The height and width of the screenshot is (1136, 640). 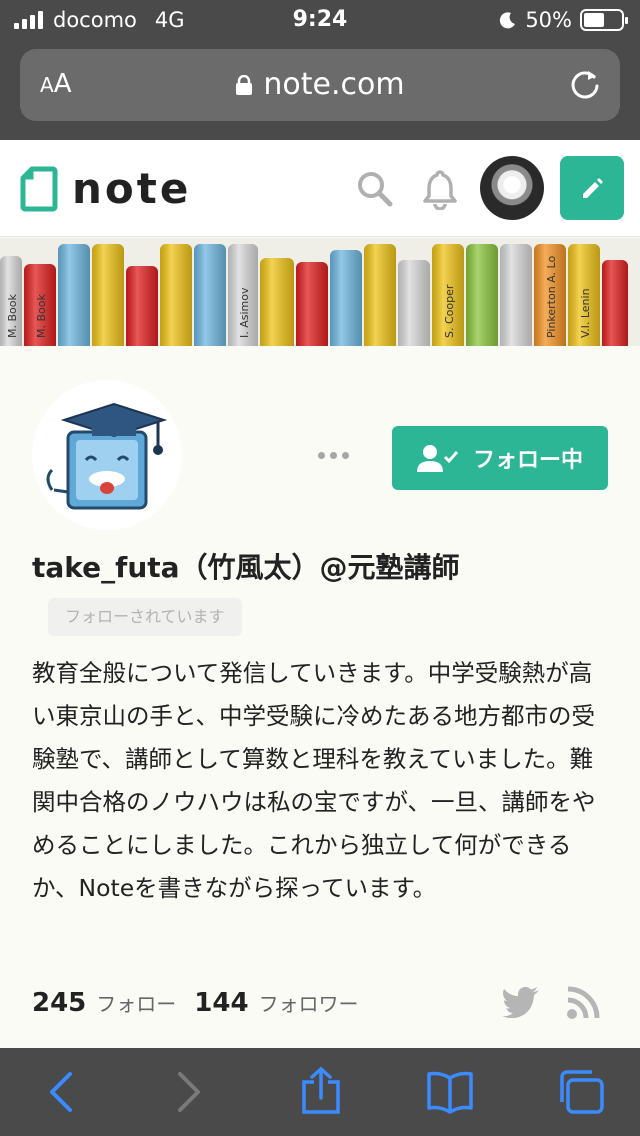 What do you see at coordinates (309, 1002) in the screenshot?
I see `followers-label: フォロワー` at bounding box center [309, 1002].